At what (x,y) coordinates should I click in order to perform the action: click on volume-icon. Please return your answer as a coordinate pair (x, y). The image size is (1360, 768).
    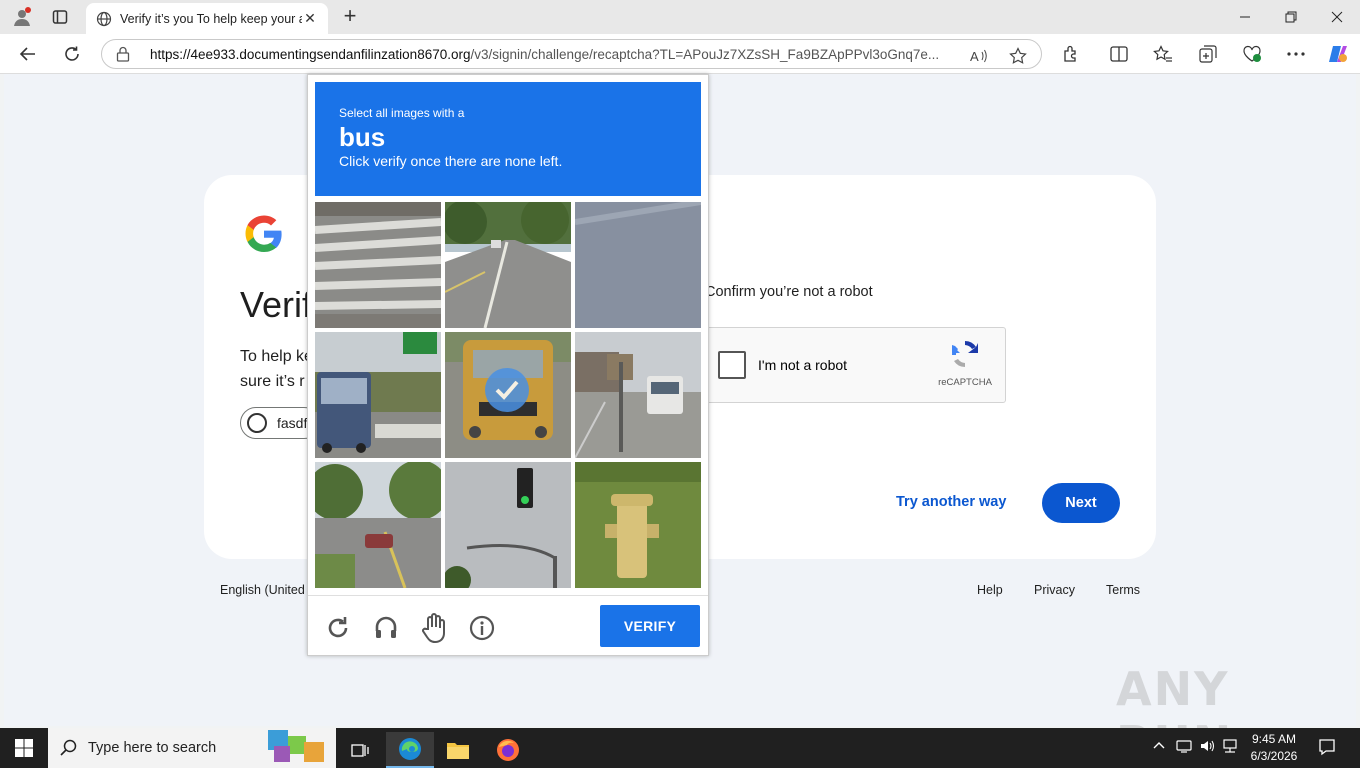
    Looking at the image, I should click on (1207, 747).